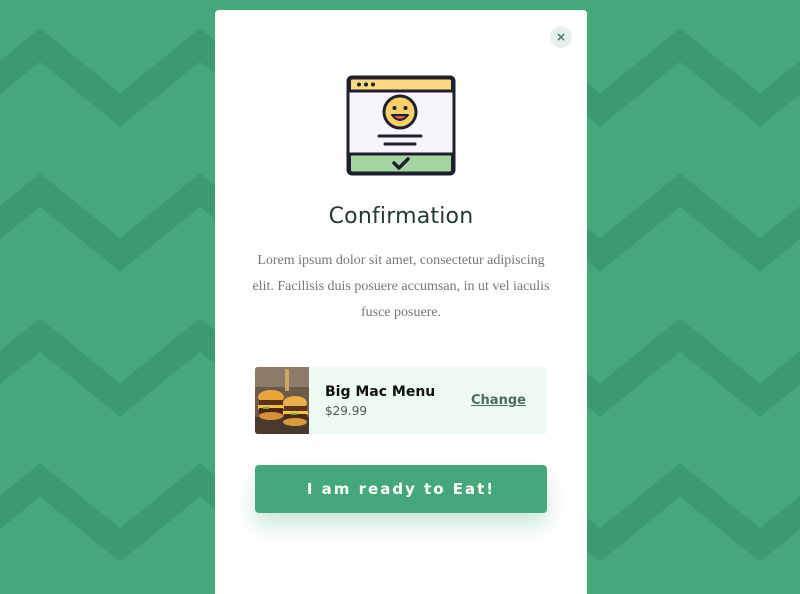 This screenshot has height=594, width=800. Describe the element at coordinates (282, 400) in the screenshot. I see `burger-image` at that location.